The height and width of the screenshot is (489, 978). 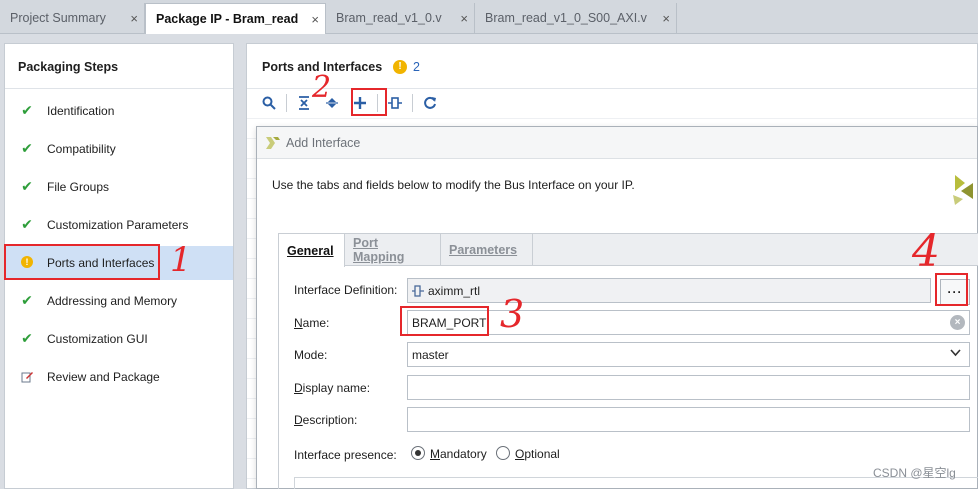 I want to click on name-input: BRAM_PORT ×, so click(x=688, y=322).